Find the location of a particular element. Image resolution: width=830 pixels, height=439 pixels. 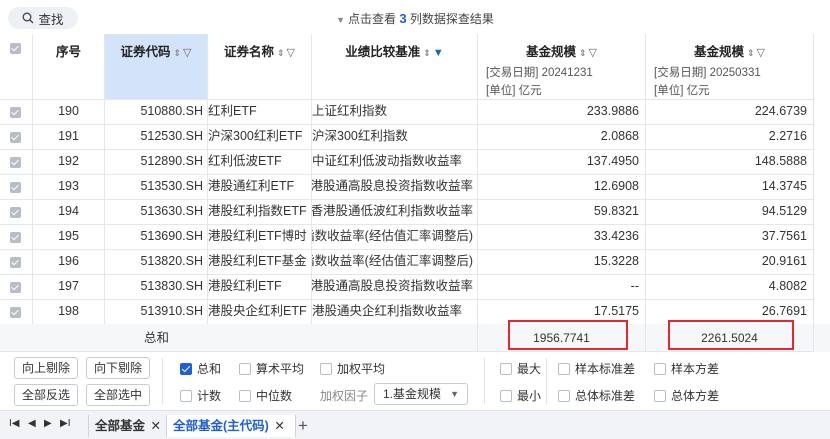

cell-scale-2024: 137.4950 is located at coordinates (562, 162).